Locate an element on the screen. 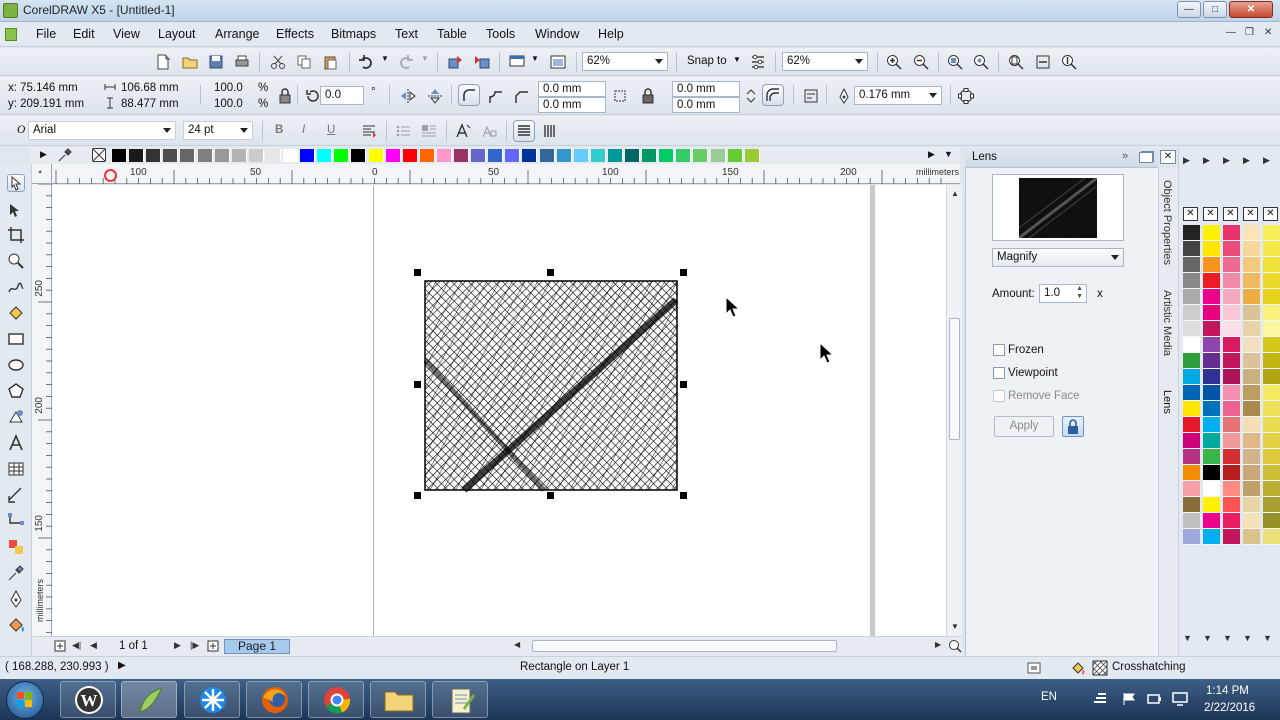 This screenshot has width=1280, height=720. rotation-angle-field: 0.0 is located at coordinates (342, 95).